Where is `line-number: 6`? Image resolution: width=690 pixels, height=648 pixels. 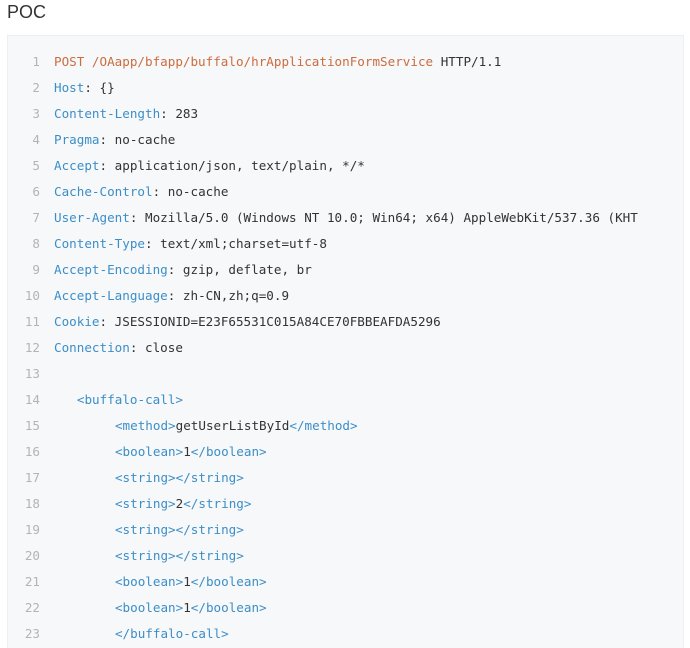 line-number: 6 is located at coordinates (36, 191).